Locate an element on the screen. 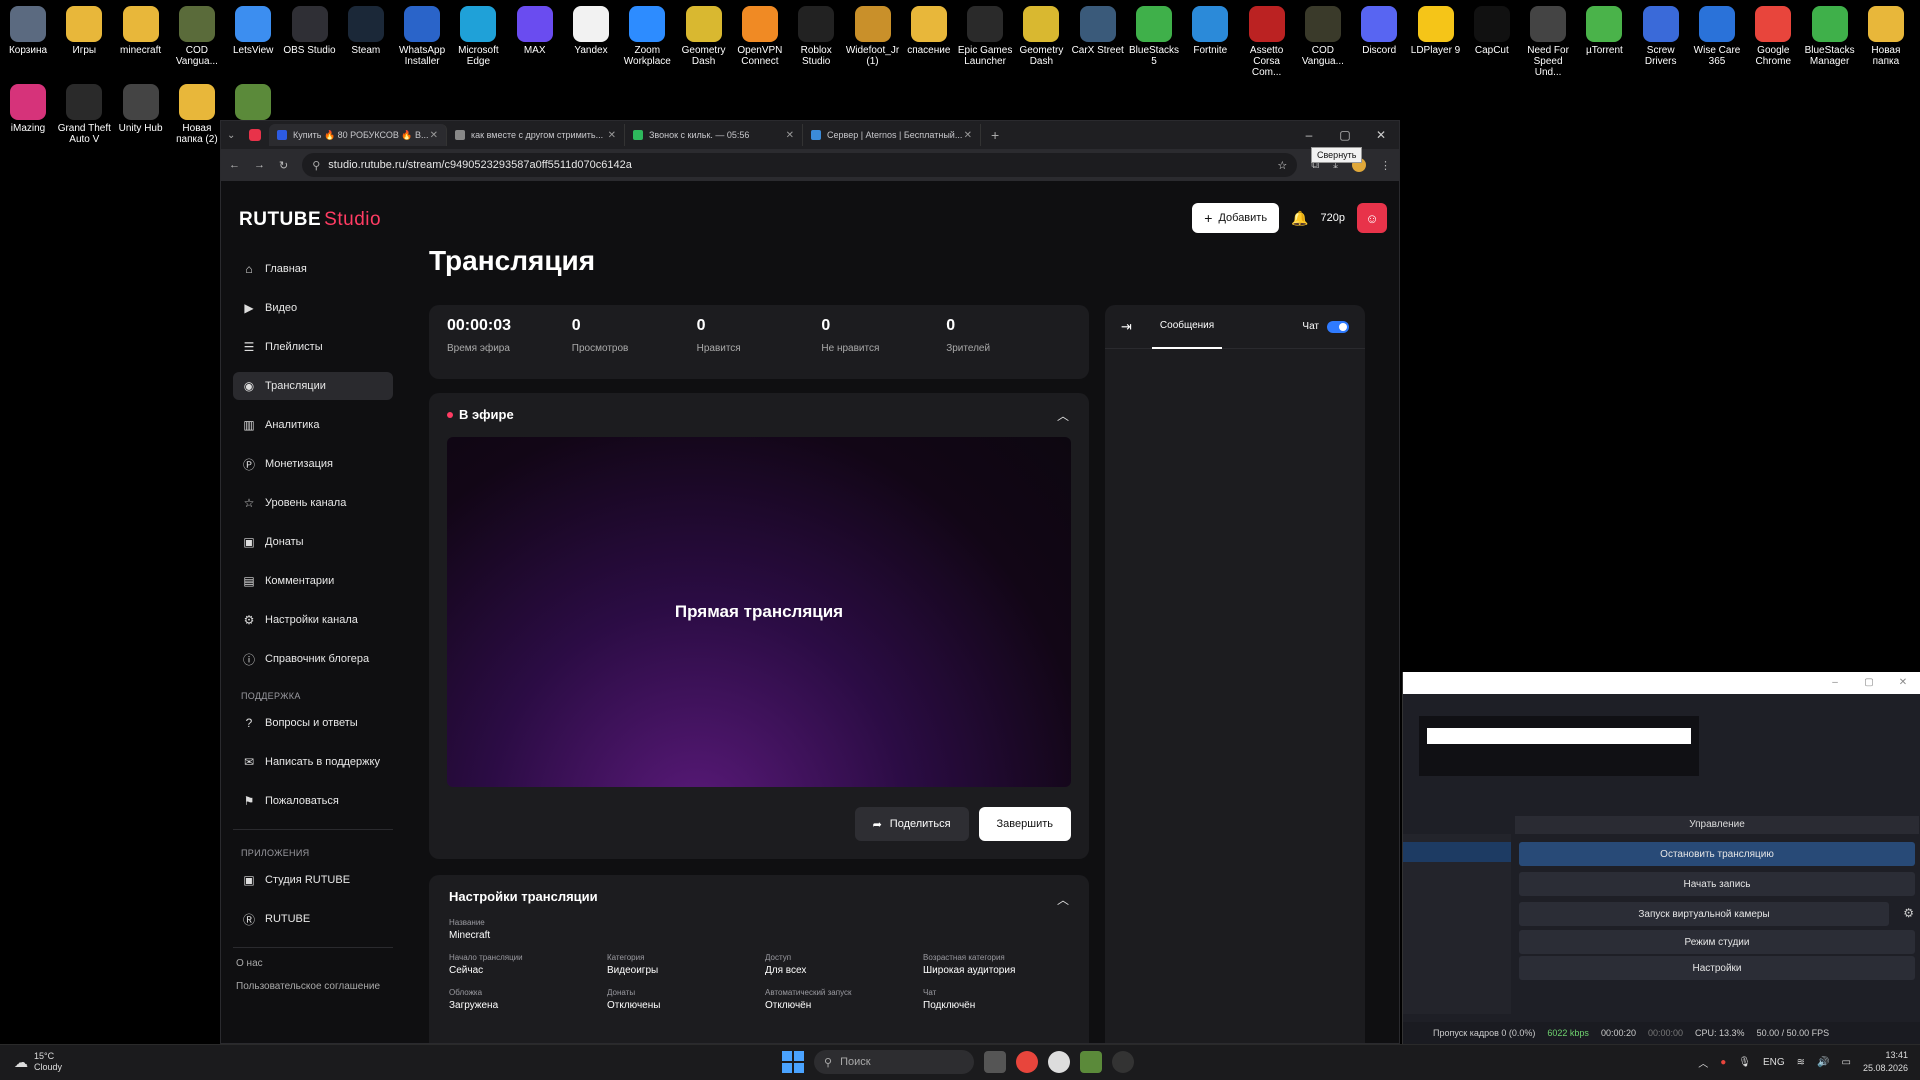 Image resolution: width=1920 pixels, height=1080 pixels. tab-list-icon: ⌄ is located at coordinates (236, 135).